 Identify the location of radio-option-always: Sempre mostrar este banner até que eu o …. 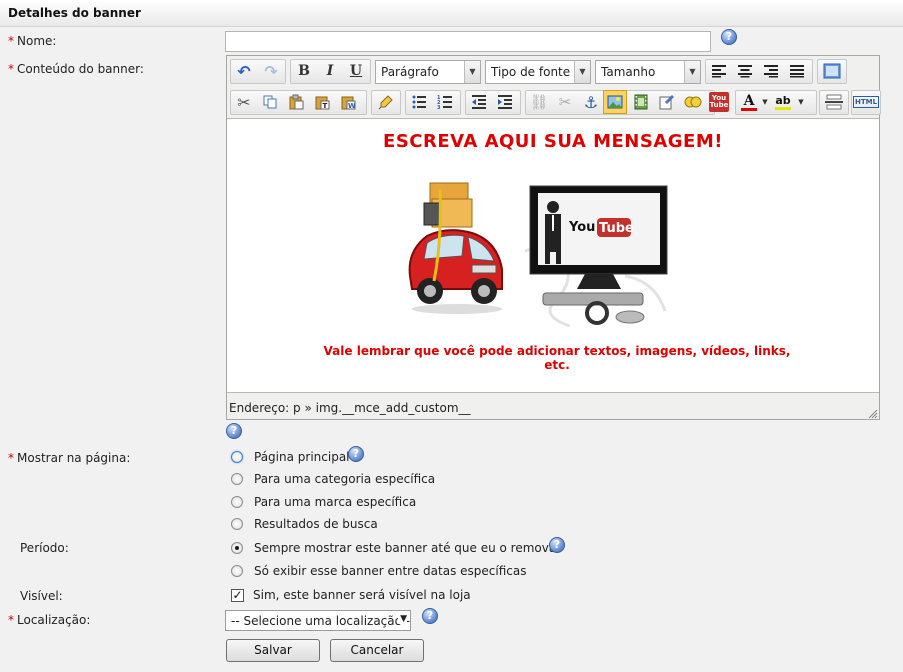
(393, 548).